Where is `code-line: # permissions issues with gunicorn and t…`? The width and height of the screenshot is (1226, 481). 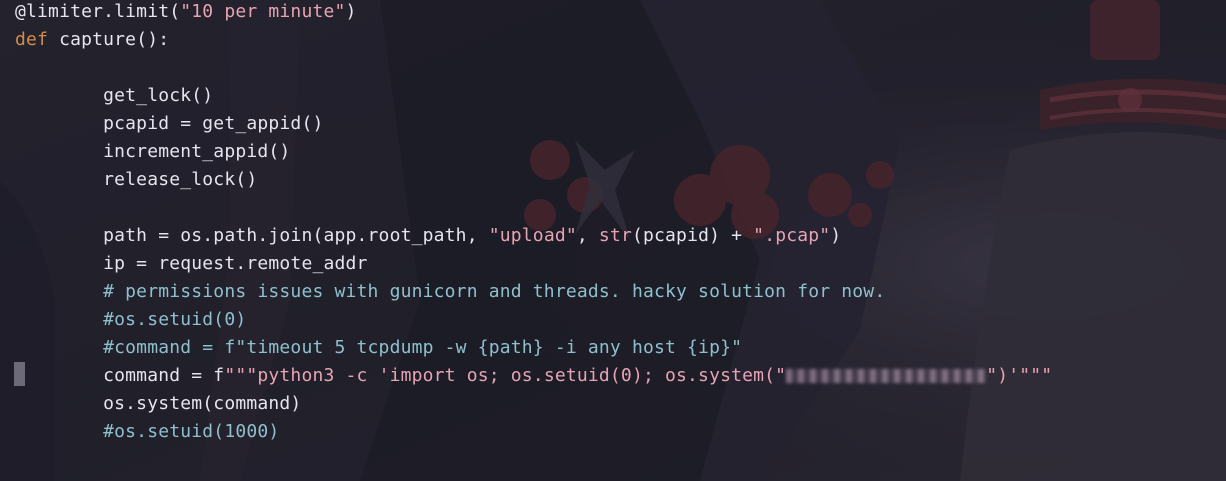 code-line: # permissions issues with gunicorn and t… is located at coordinates (450, 292).